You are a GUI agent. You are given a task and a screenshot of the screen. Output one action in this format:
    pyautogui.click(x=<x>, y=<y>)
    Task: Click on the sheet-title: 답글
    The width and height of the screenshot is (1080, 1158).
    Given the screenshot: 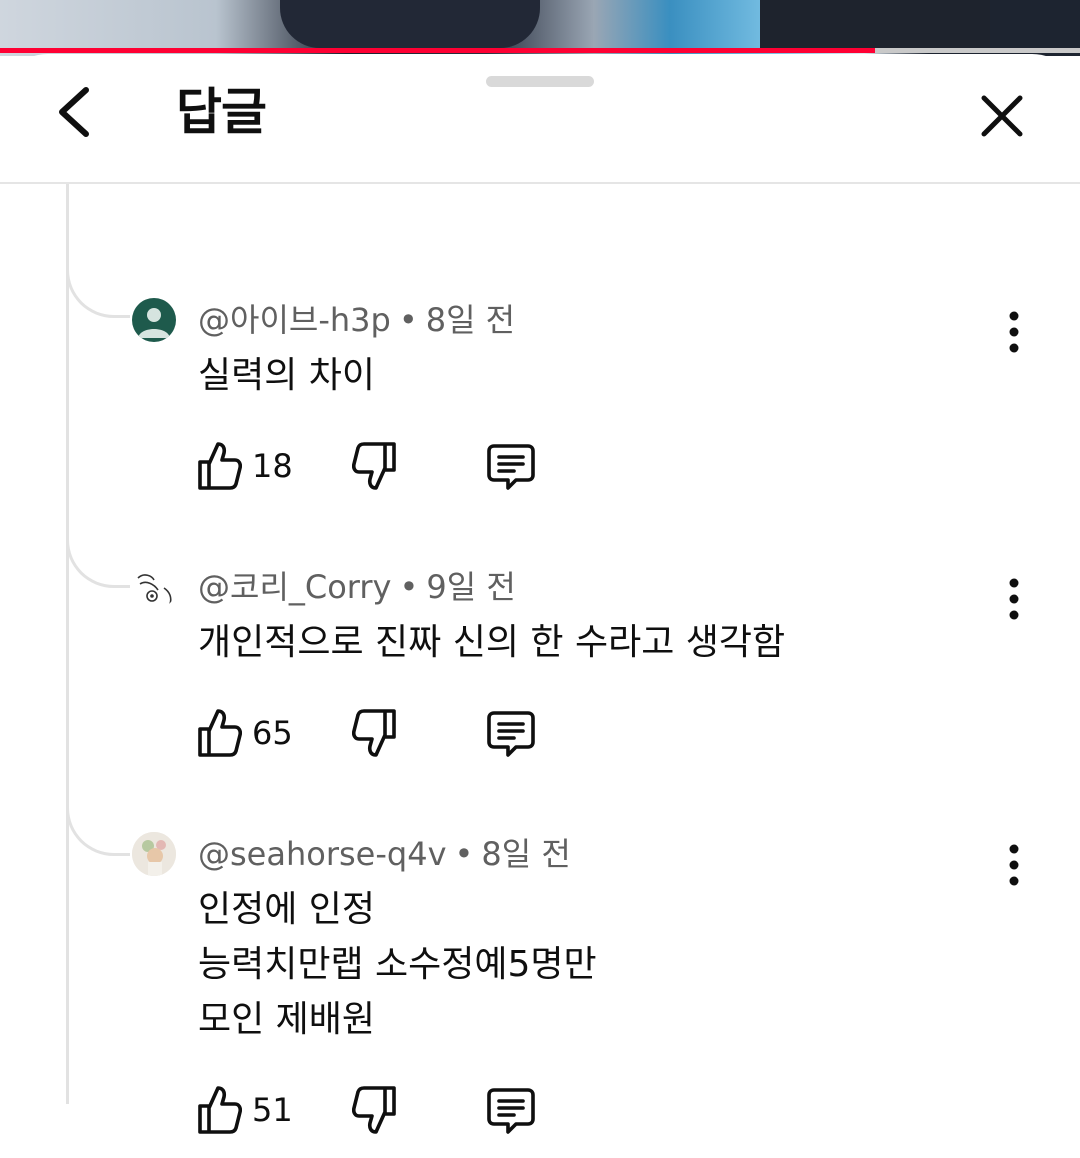 What is the action you would take?
    pyautogui.click(x=221, y=112)
    